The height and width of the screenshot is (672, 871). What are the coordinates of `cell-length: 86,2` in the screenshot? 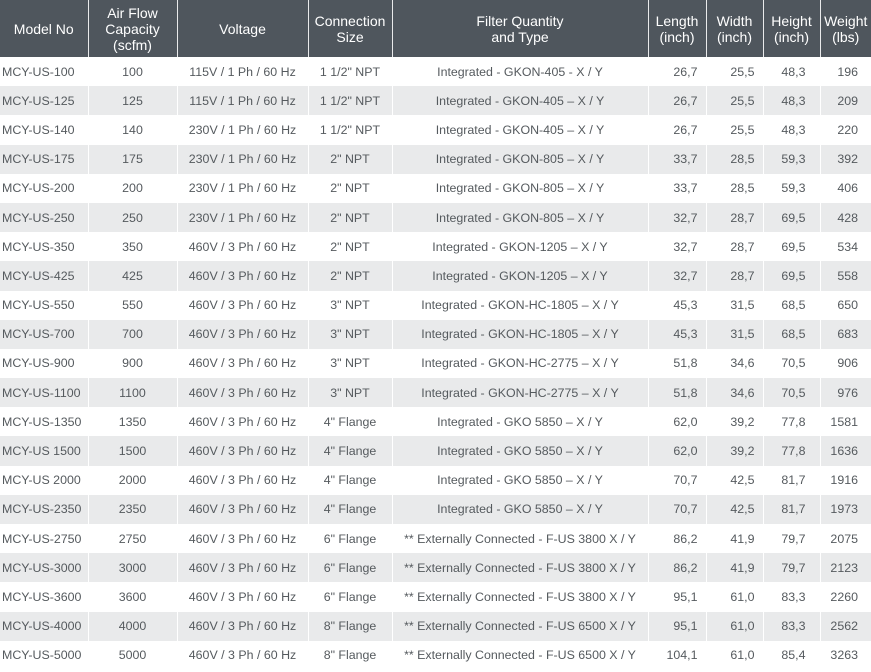 It's located at (677, 568).